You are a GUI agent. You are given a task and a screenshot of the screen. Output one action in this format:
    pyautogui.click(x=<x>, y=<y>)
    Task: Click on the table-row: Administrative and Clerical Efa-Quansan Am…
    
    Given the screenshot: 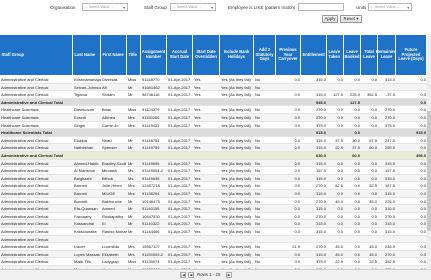 What is the action you would take?
    pyautogui.click(x=215, y=209)
    